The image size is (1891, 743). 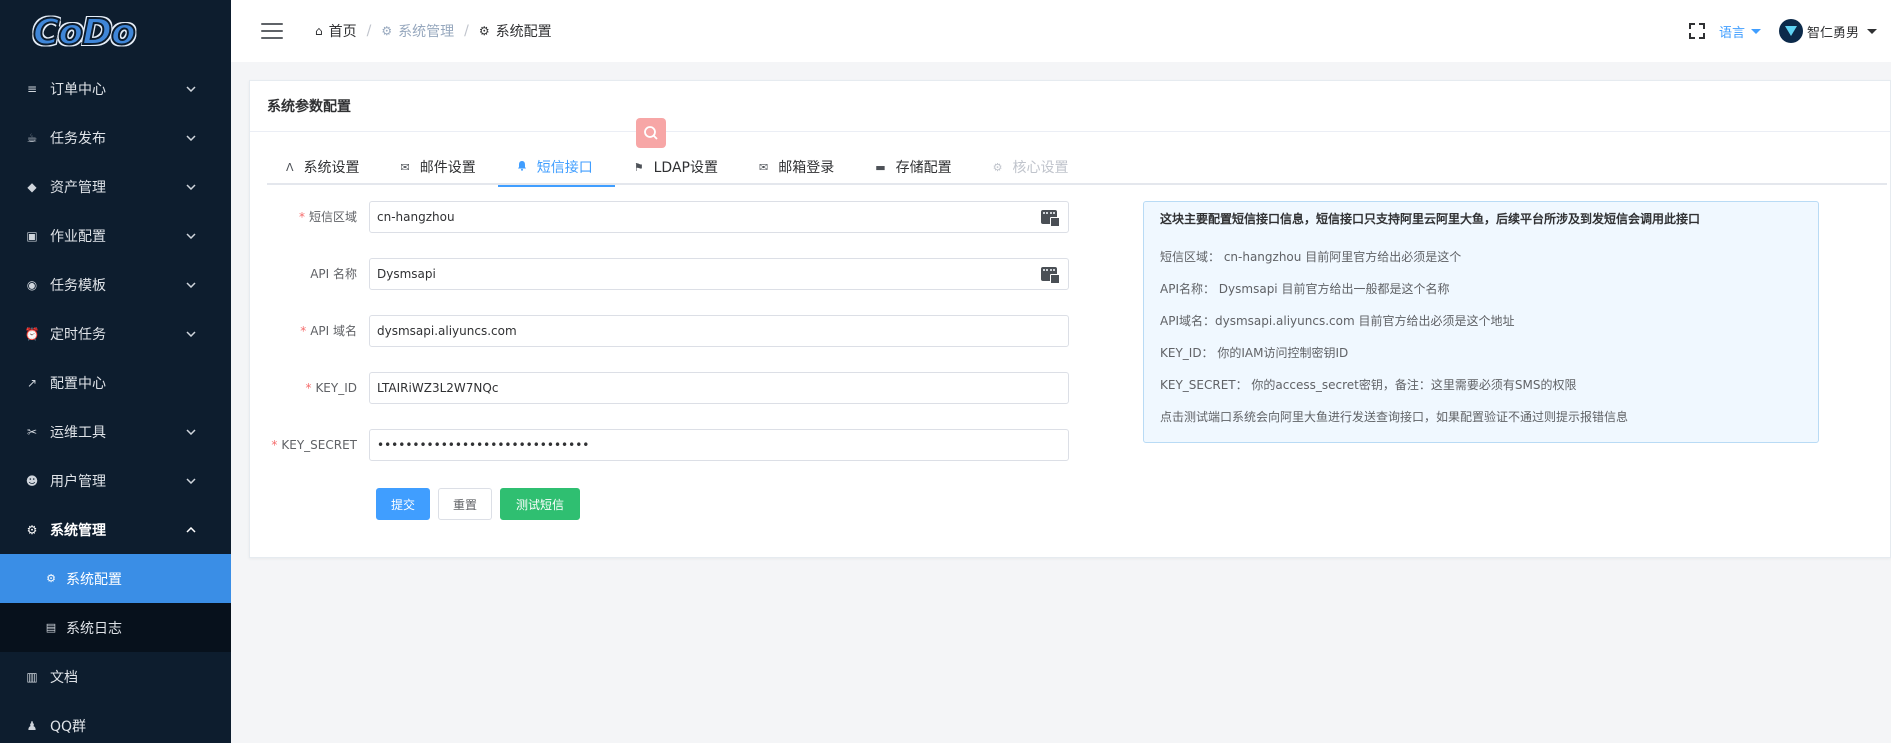 I want to click on sidebar-item-label: 订单中心, so click(x=78, y=89).